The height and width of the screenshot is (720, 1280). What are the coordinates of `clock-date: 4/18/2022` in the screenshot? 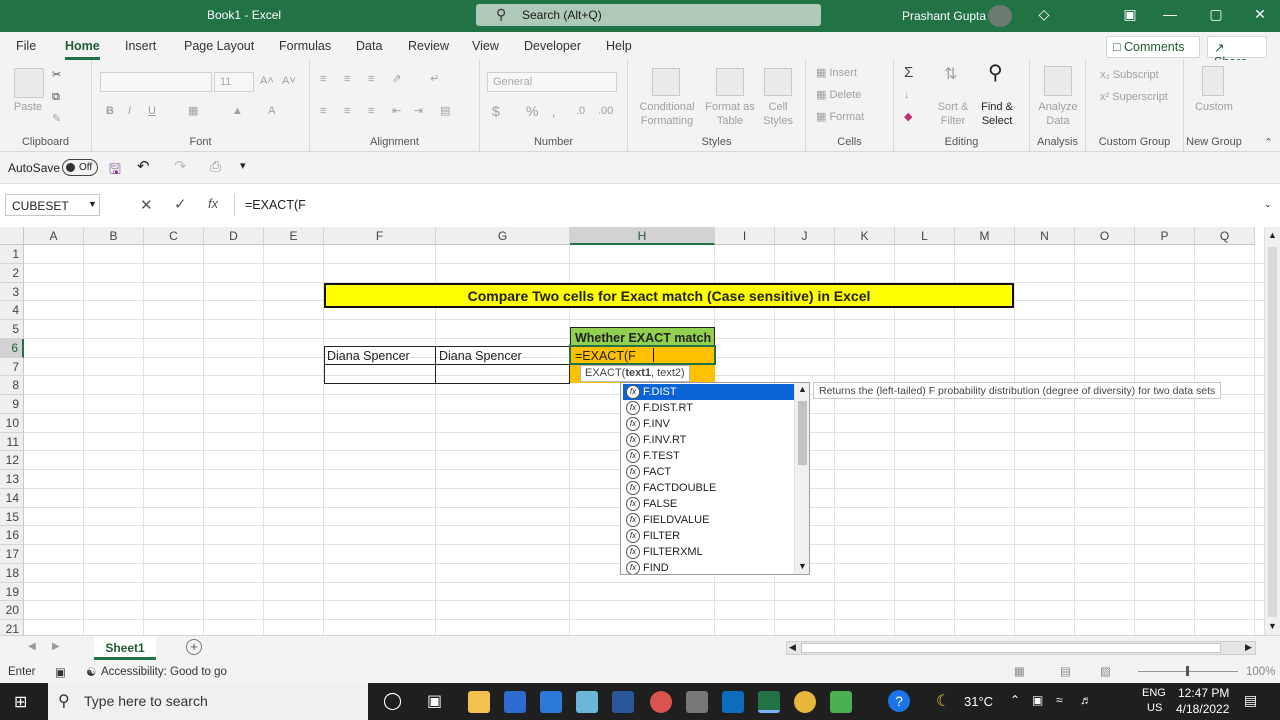 It's located at (1202, 709).